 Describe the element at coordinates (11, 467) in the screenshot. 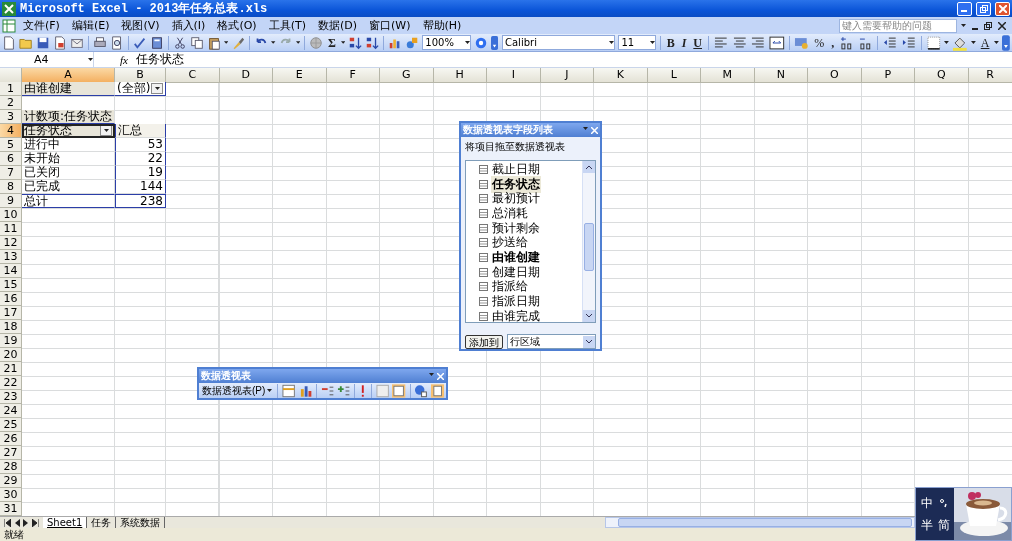

I see `row-header: 28` at that location.